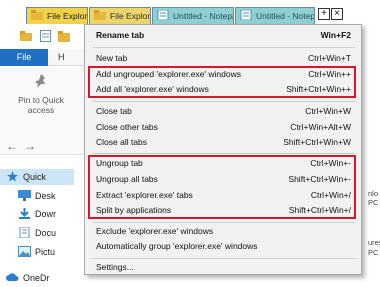 The image size is (380, 287). I want to click on navigation-tree: Quick Desk Dowr Docu Pictu OneDr, so click(43, 228).